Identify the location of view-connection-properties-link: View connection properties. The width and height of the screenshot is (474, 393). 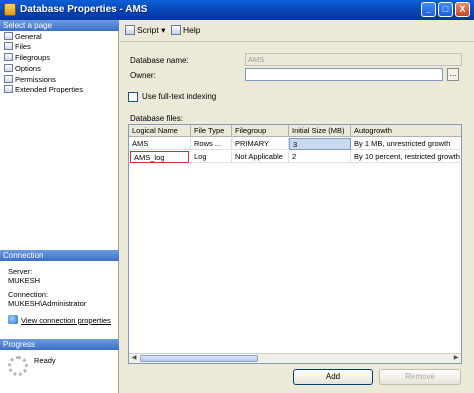
(59, 320).